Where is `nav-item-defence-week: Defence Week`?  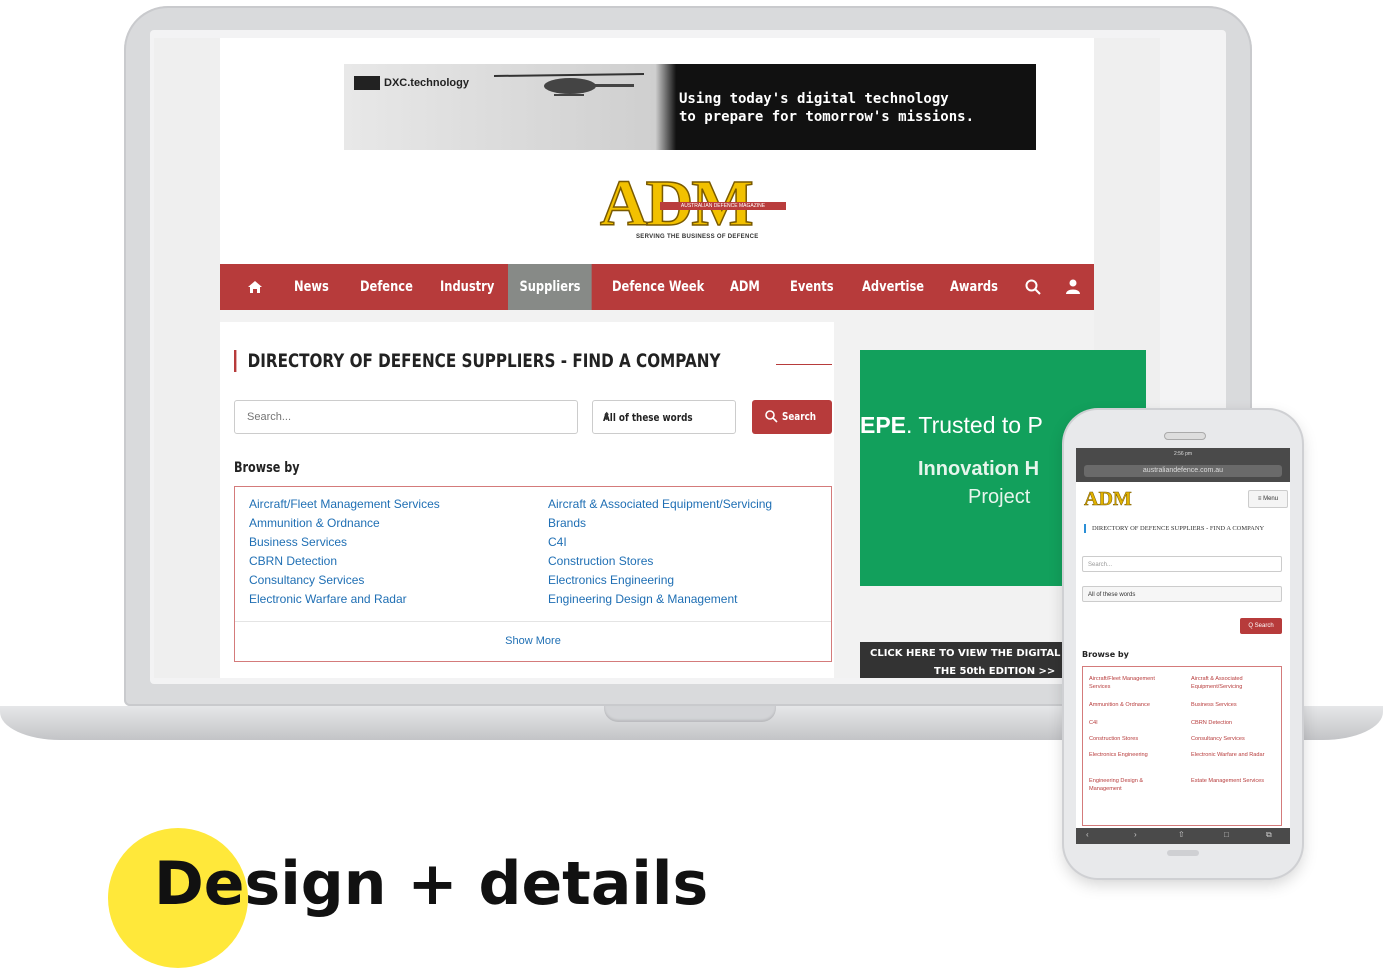 nav-item-defence-week: Defence Week is located at coordinates (658, 287).